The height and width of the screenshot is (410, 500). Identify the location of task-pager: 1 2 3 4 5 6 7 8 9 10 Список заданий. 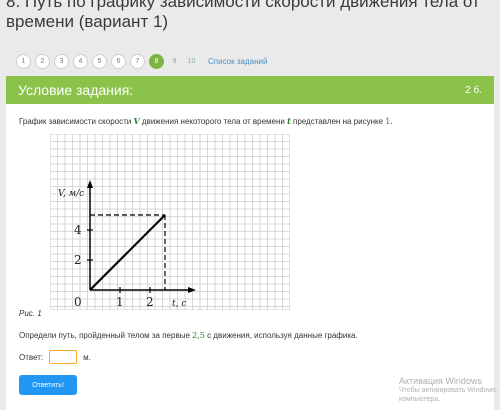
(141, 61).